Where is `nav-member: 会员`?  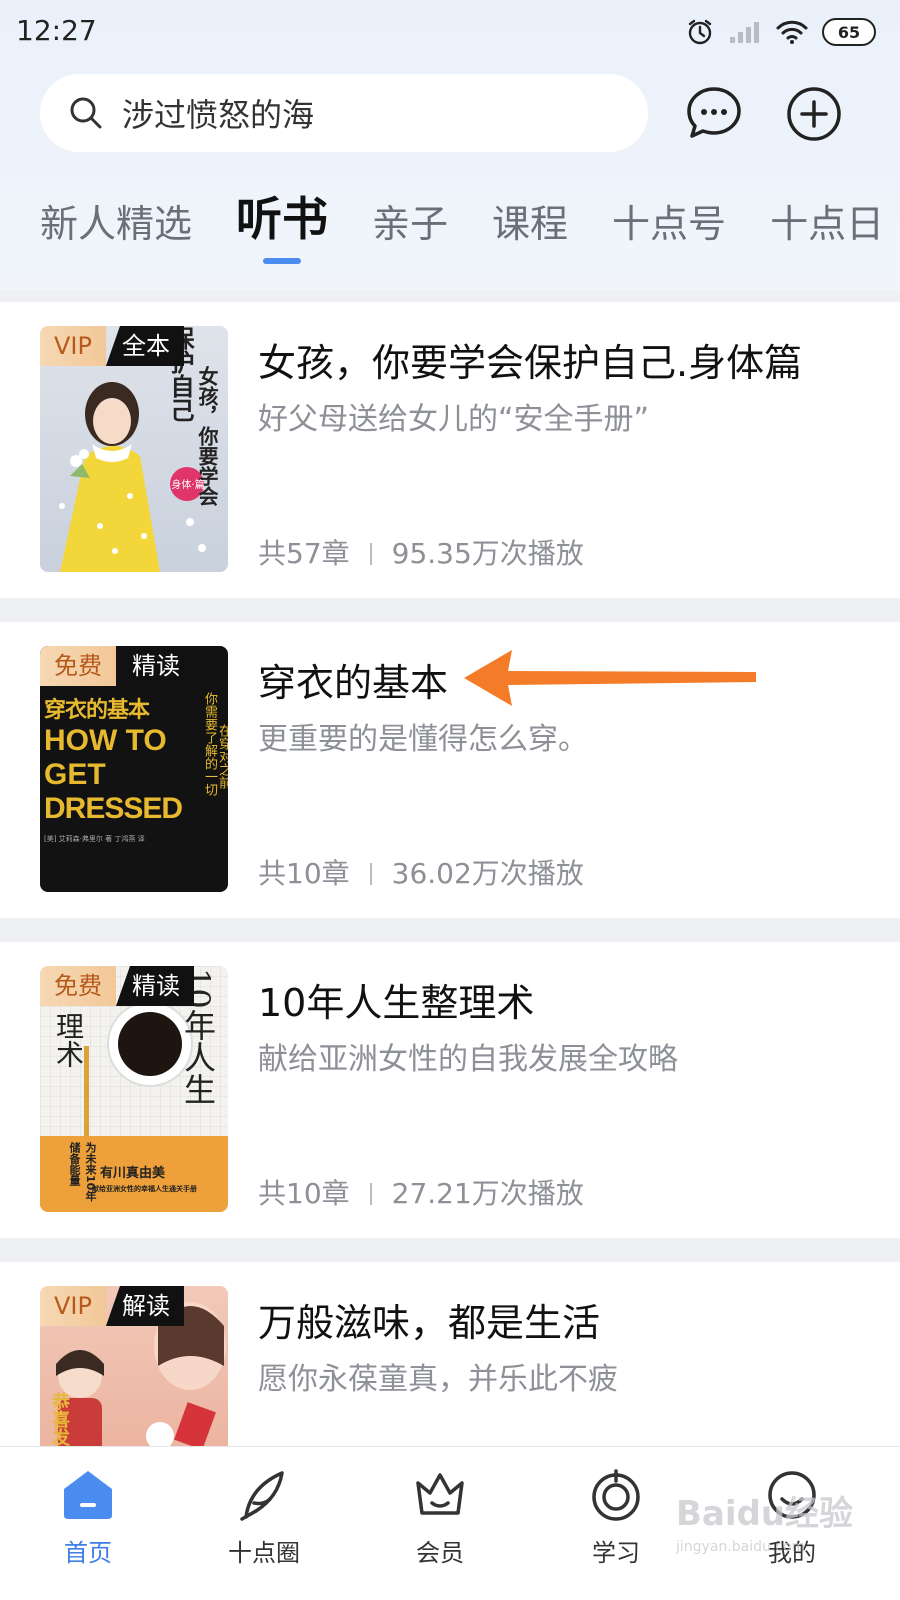 nav-member: 会员 is located at coordinates (440, 1515).